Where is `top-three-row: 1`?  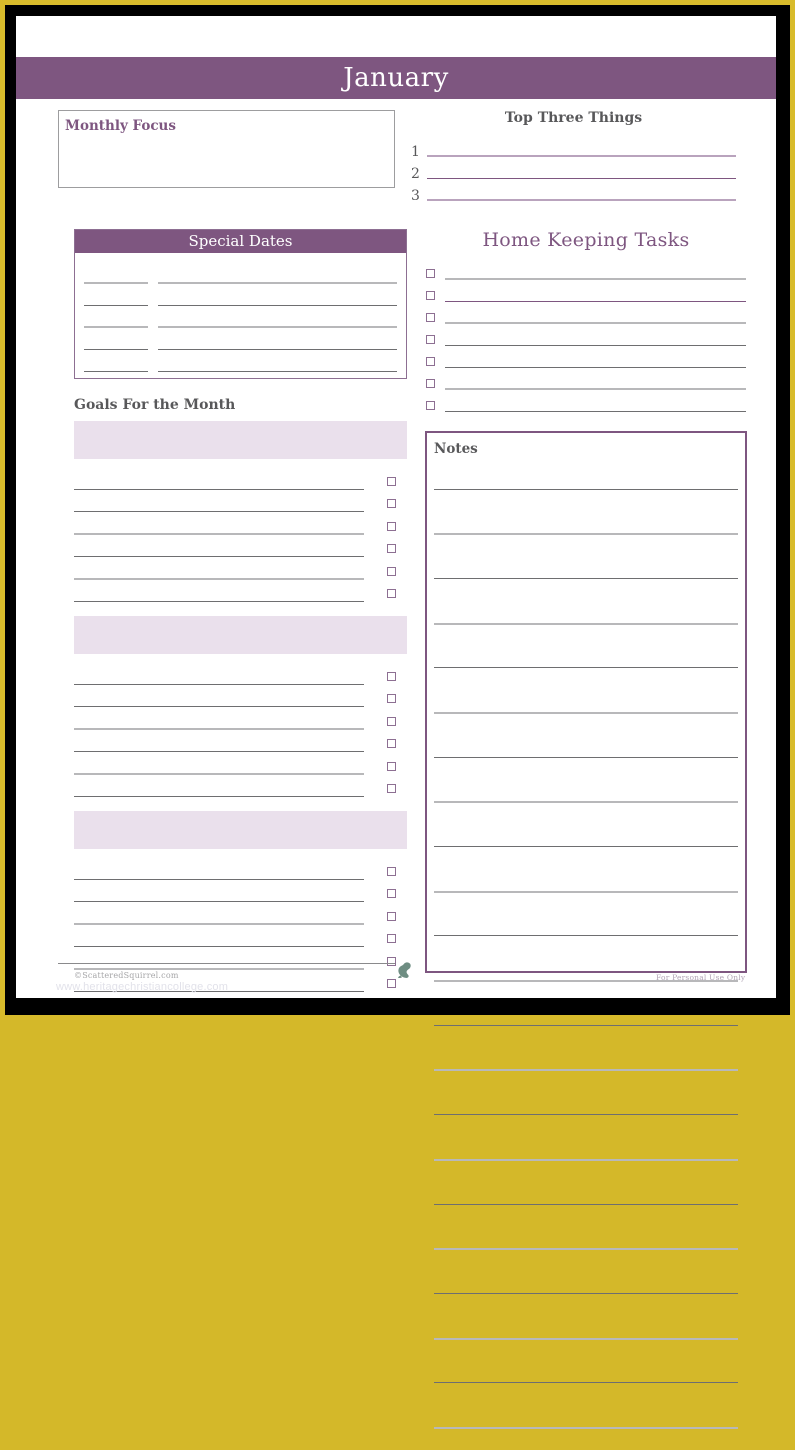 top-three-row: 1 is located at coordinates (573, 148).